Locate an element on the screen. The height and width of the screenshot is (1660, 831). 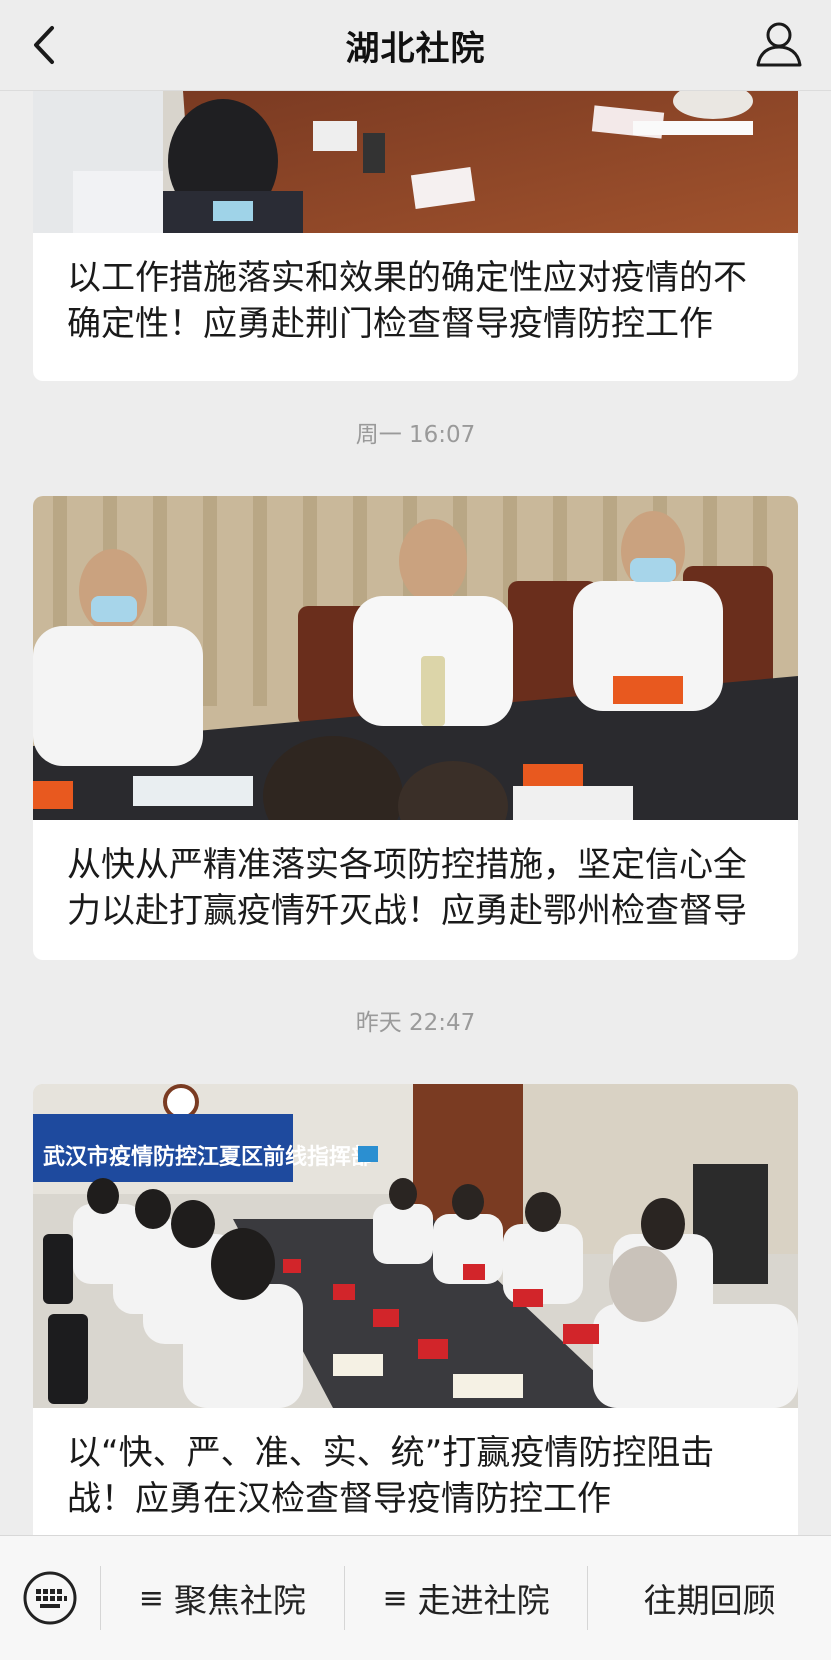
page-title: 湖北社院 is located at coordinates (415, 48).